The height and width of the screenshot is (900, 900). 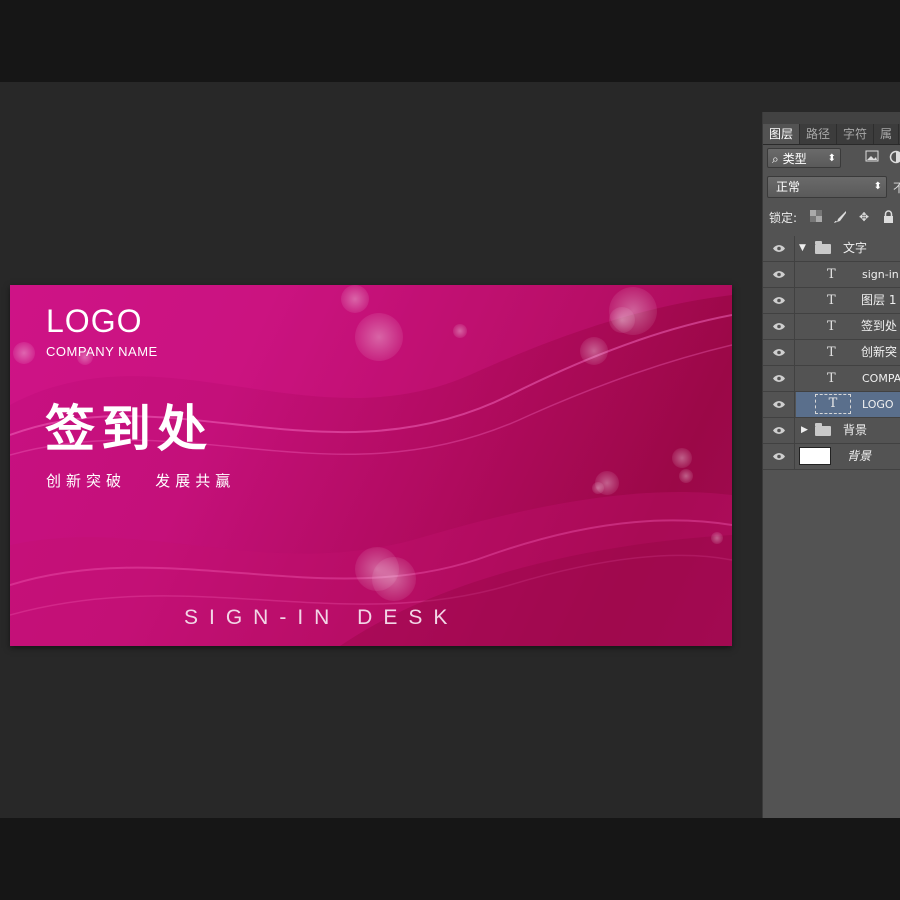 I want to click on layer-row-slogan: T 创新突, so click(x=831, y=353).